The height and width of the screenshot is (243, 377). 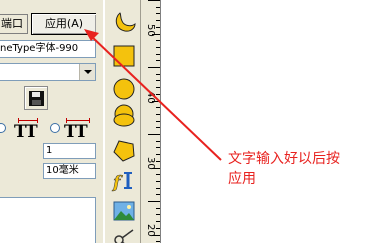 What do you see at coordinates (3, 128) in the screenshot?
I see `radio-spacing-a` at bounding box center [3, 128].